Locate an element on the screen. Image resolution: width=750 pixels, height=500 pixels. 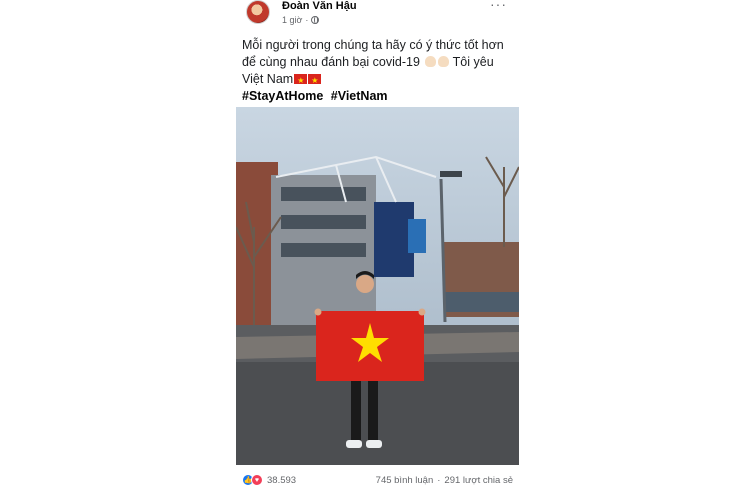
engagement-stats: 745 bình luận · 291 lượt chia sẻ is located at coordinates (444, 480).